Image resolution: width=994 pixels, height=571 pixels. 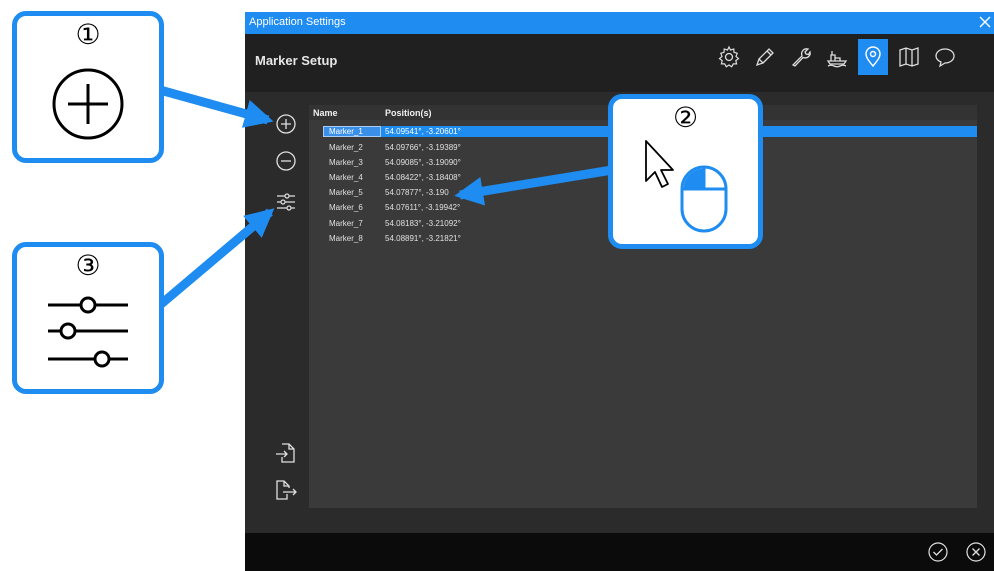 I want to click on column-header-position: Position(s), so click(x=408, y=113).